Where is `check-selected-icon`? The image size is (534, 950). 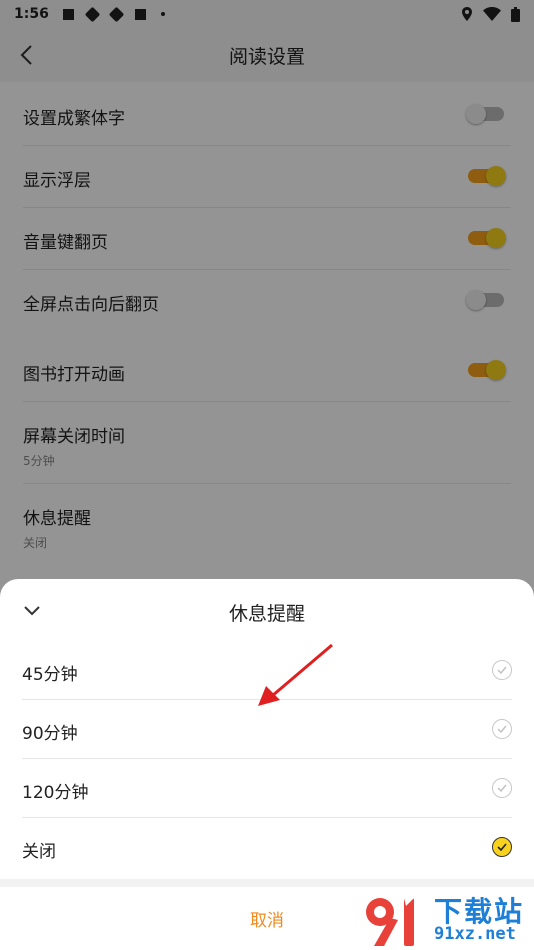
check-selected-icon is located at coordinates (502, 847).